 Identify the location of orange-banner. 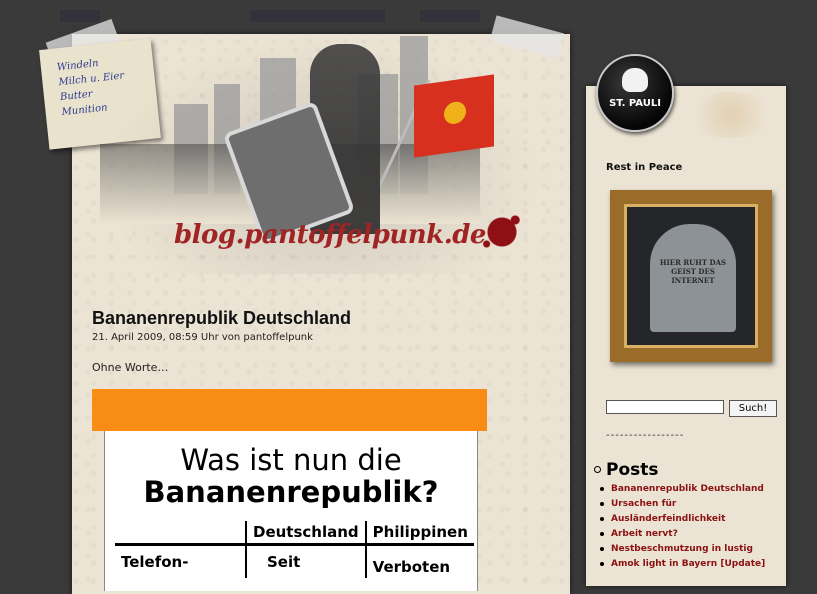
(289, 410).